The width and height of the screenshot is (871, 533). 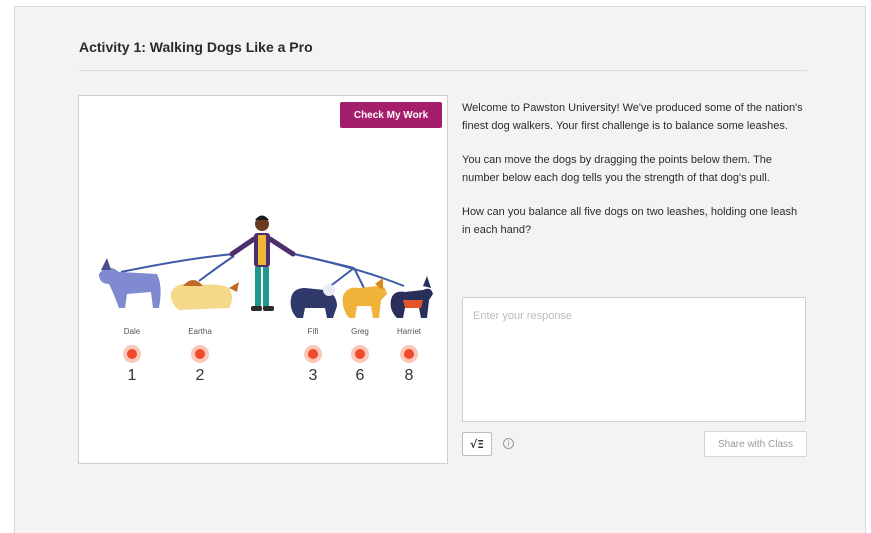 What do you see at coordinates (132, 354) in the screenshot?
I see `drag-point-dale` at bounding box center [132, 354].